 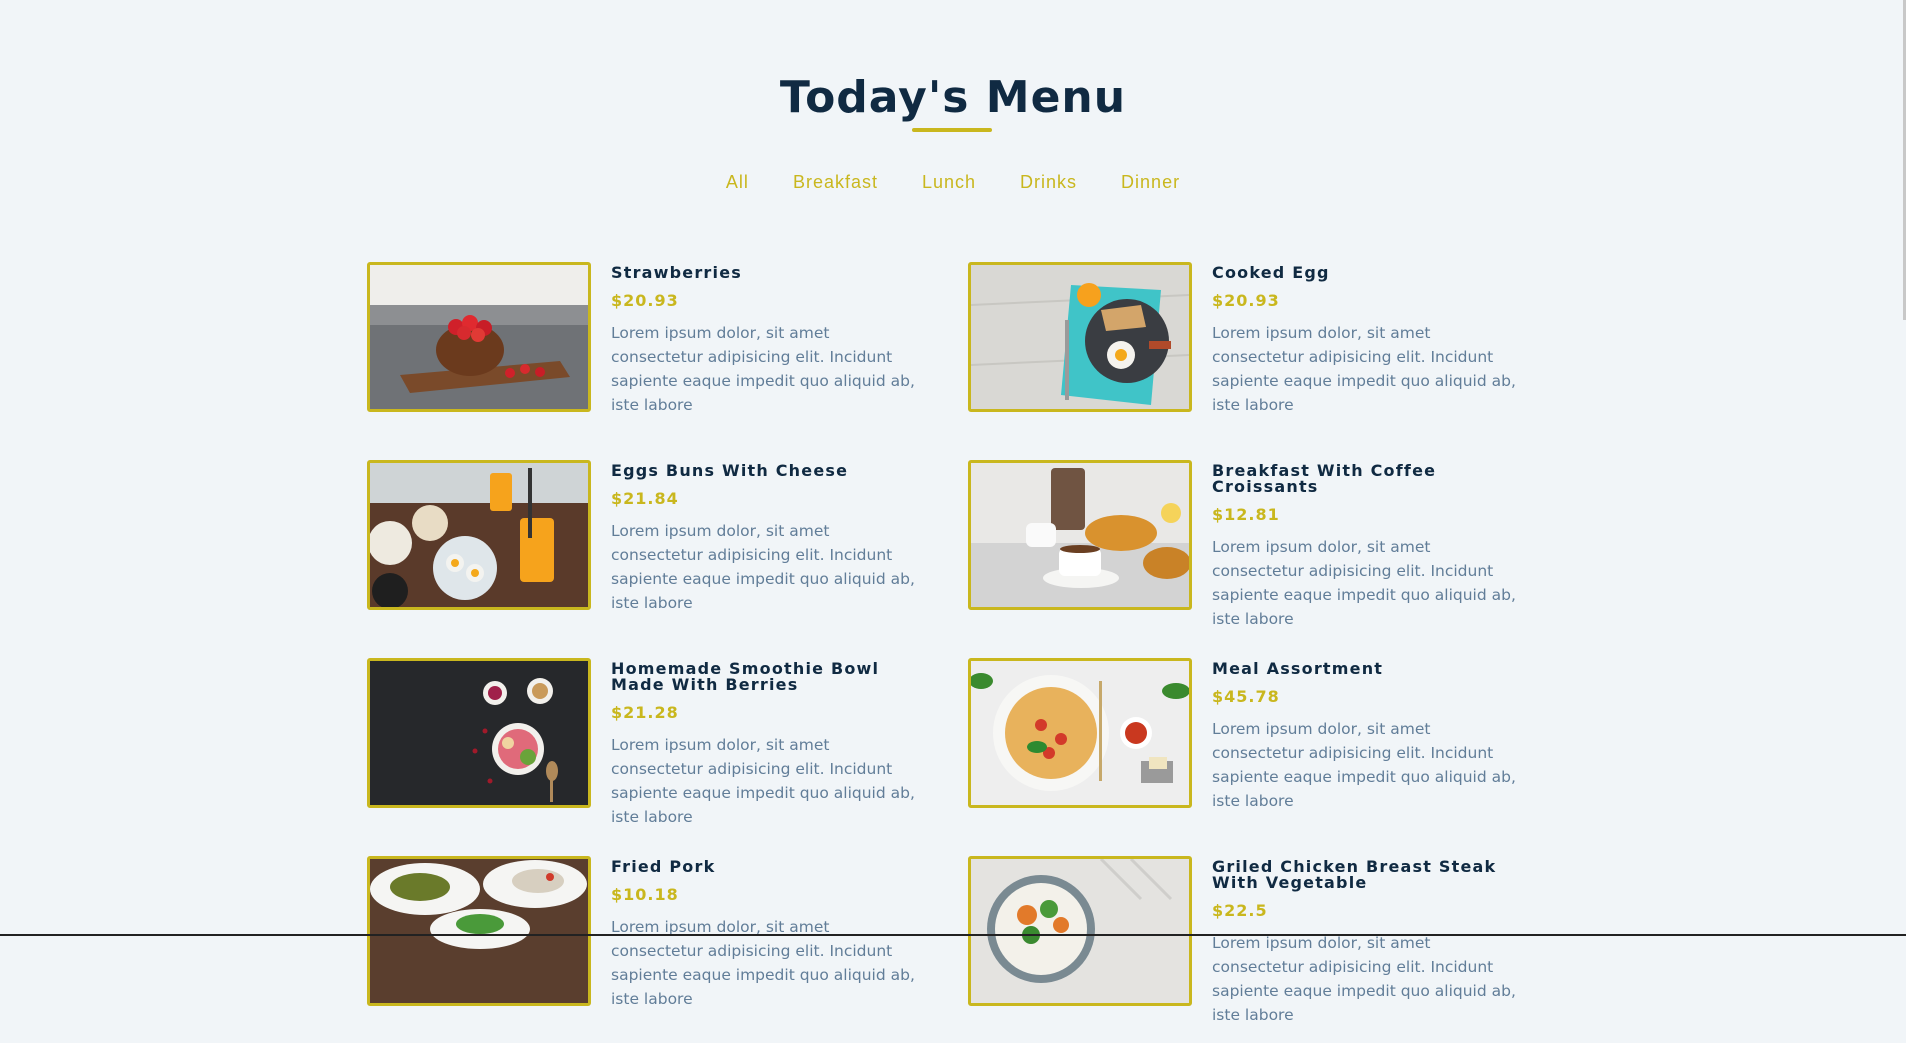 I want to click on meal-assortment-photo, so click(x=1080, y=733).